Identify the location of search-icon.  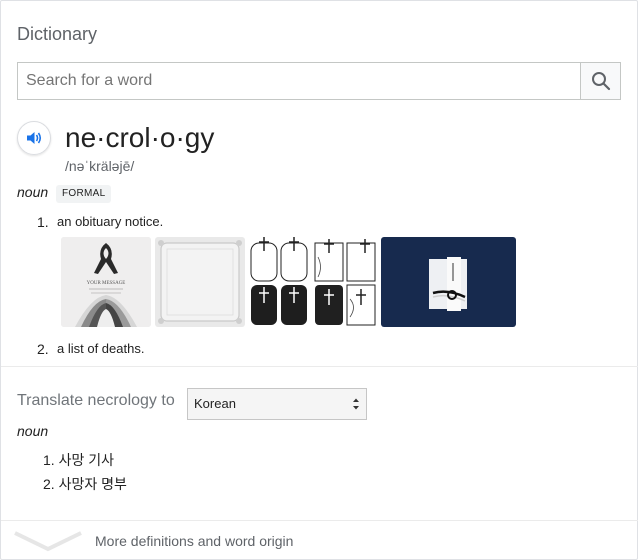
(600, 81).